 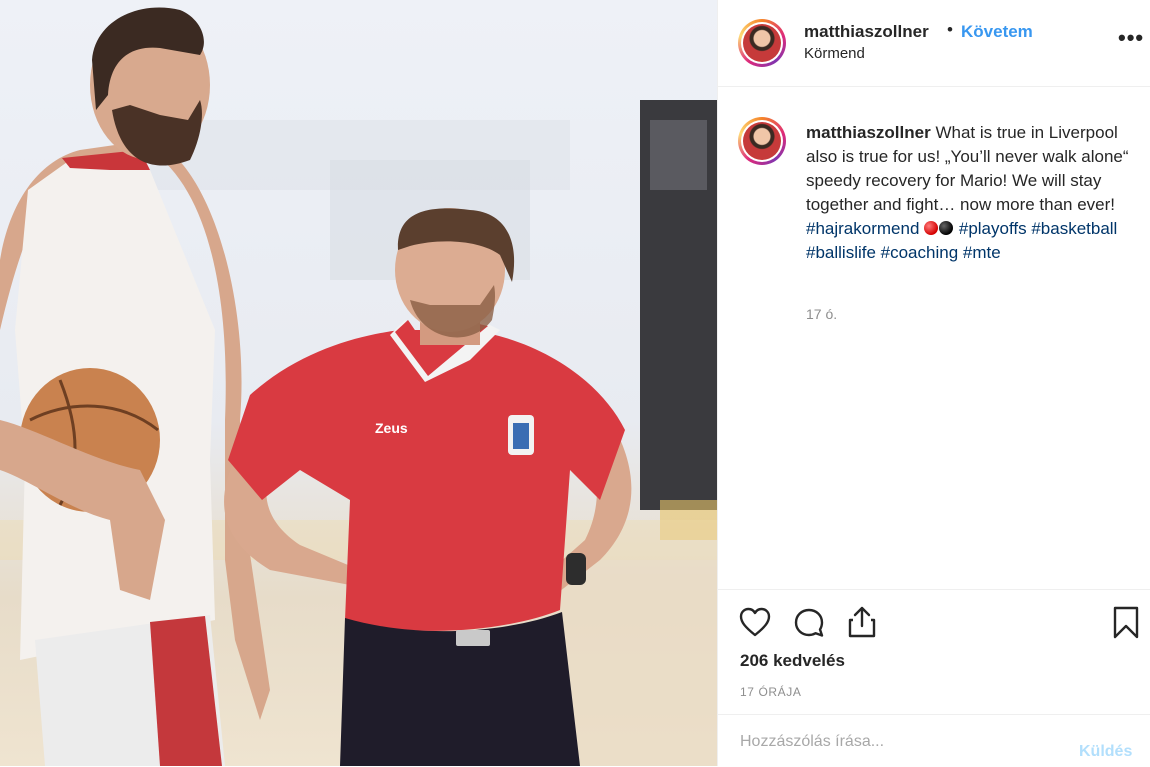 What do you see at coordinates (931, 228) in the screenshot?
I see `red-circle-emoji` at bounding box center [931, 228].